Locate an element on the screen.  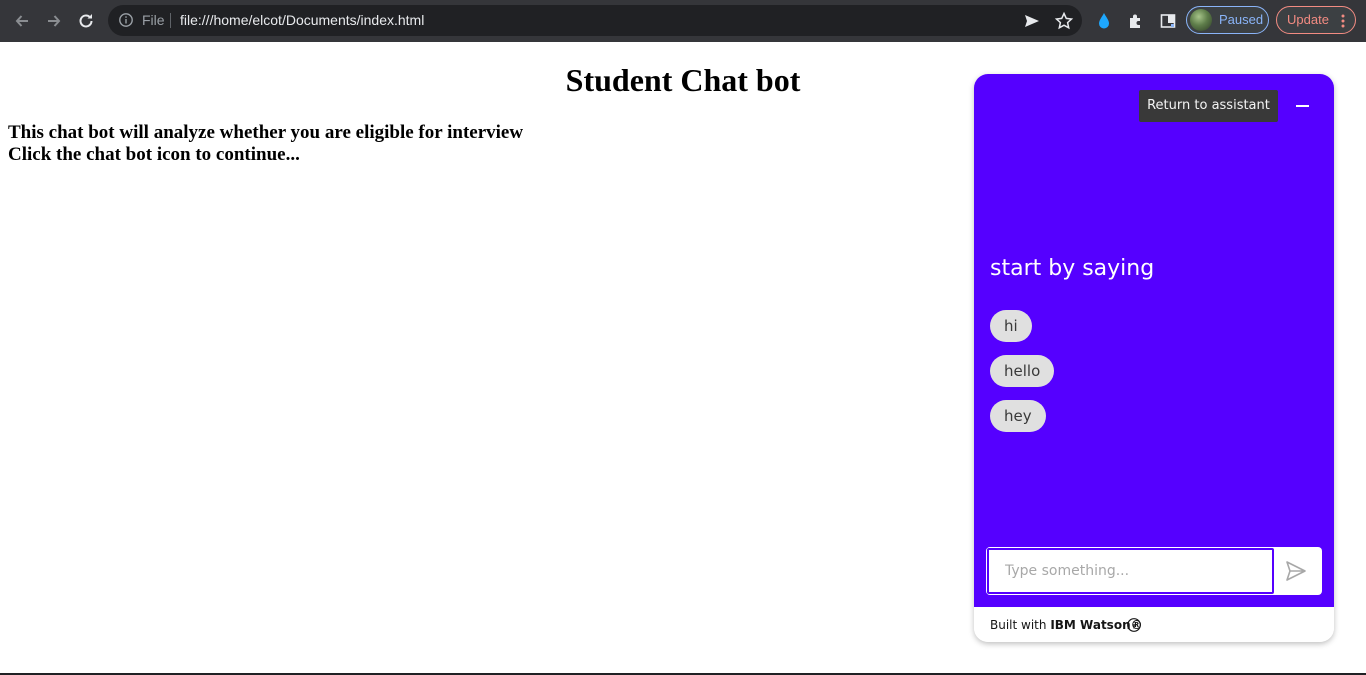
info-icon is located at coordinates (1134, 625).